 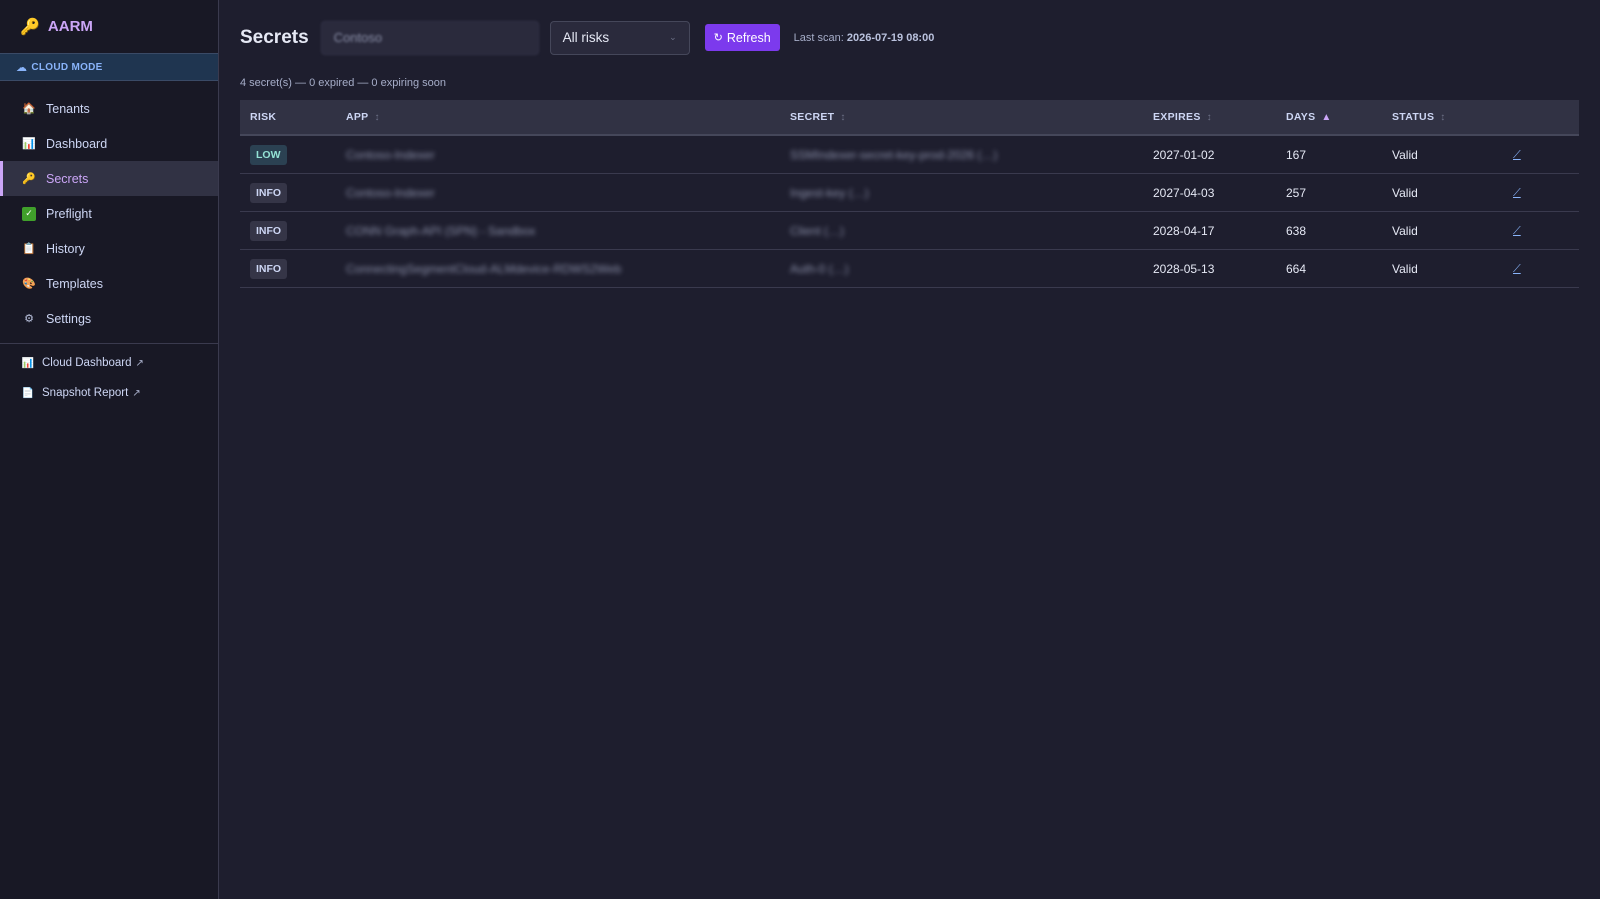 I want to click on refresh-label: Refresh, so click(x=748, y=37).